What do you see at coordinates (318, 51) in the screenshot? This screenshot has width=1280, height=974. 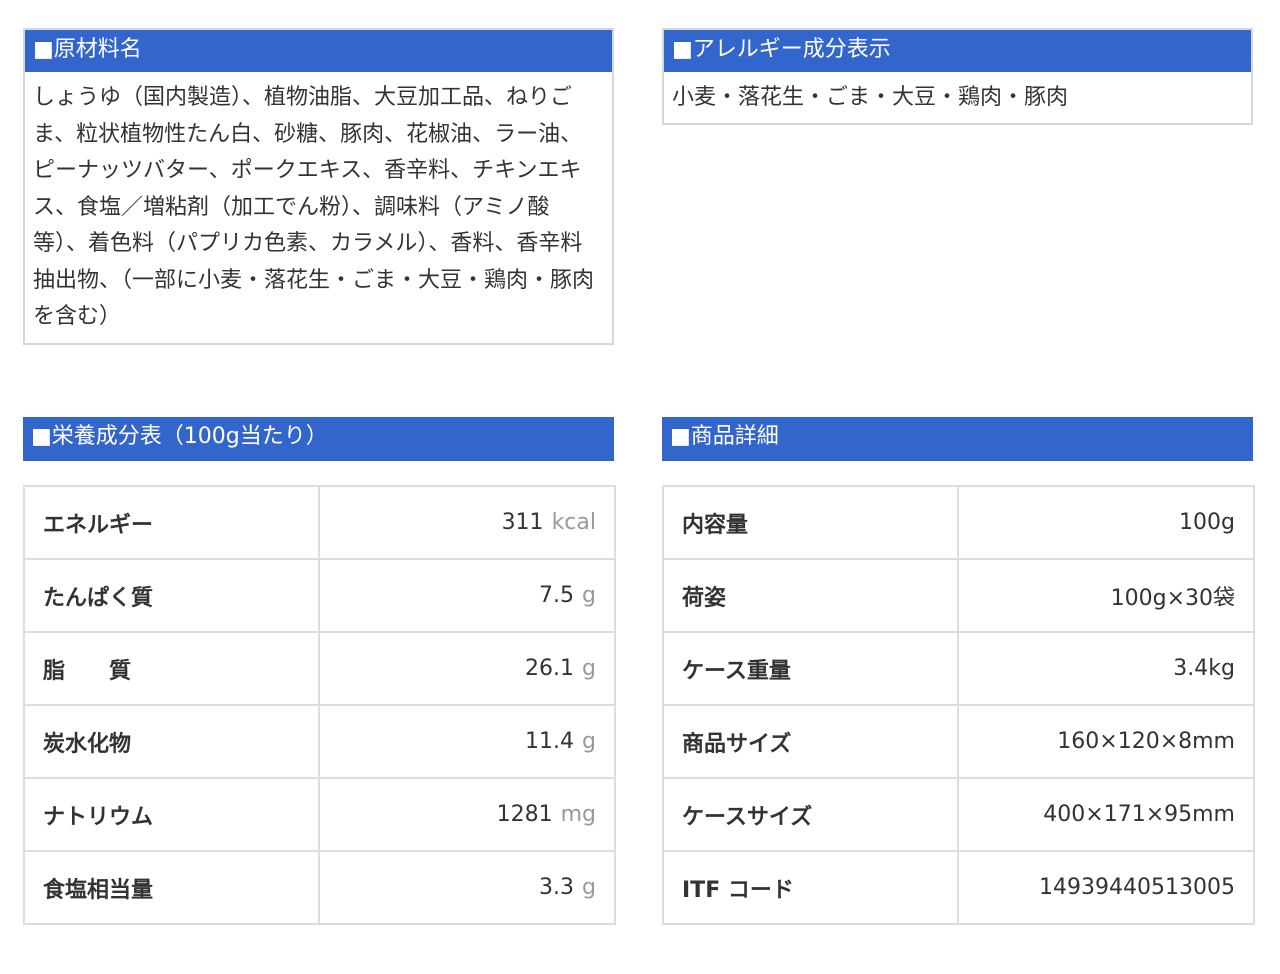 I see `ingredients-header: ■原材料名` at bounding box center [318, 51].